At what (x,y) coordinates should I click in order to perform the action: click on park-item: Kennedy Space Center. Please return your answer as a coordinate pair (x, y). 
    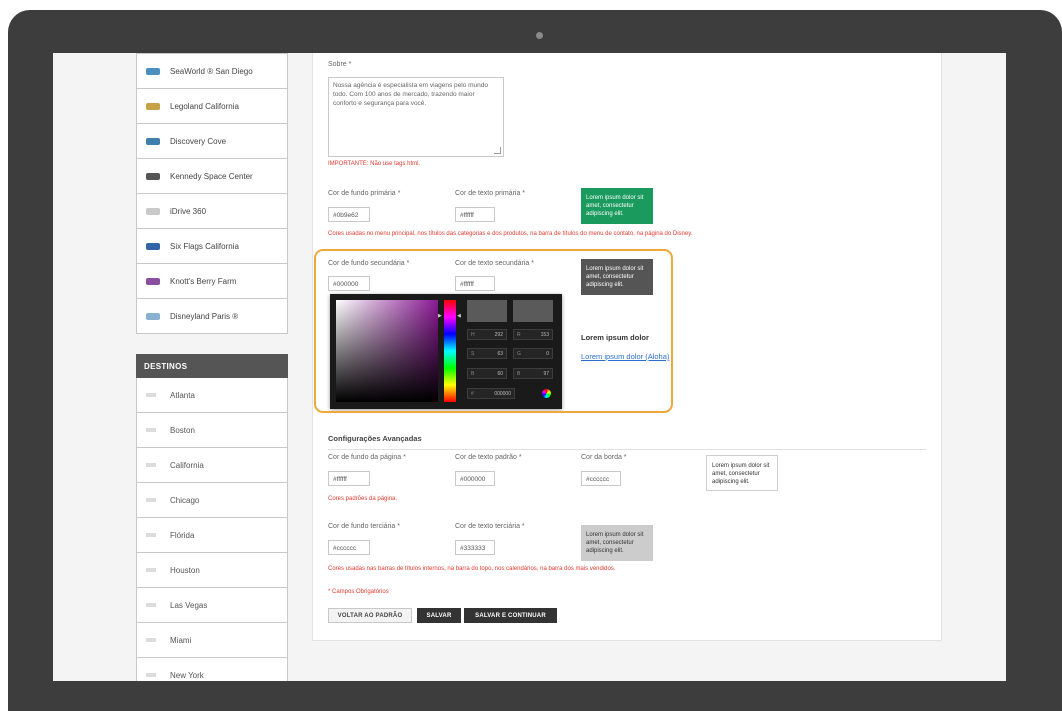
    Looking at the image, I should click on (212, 176).